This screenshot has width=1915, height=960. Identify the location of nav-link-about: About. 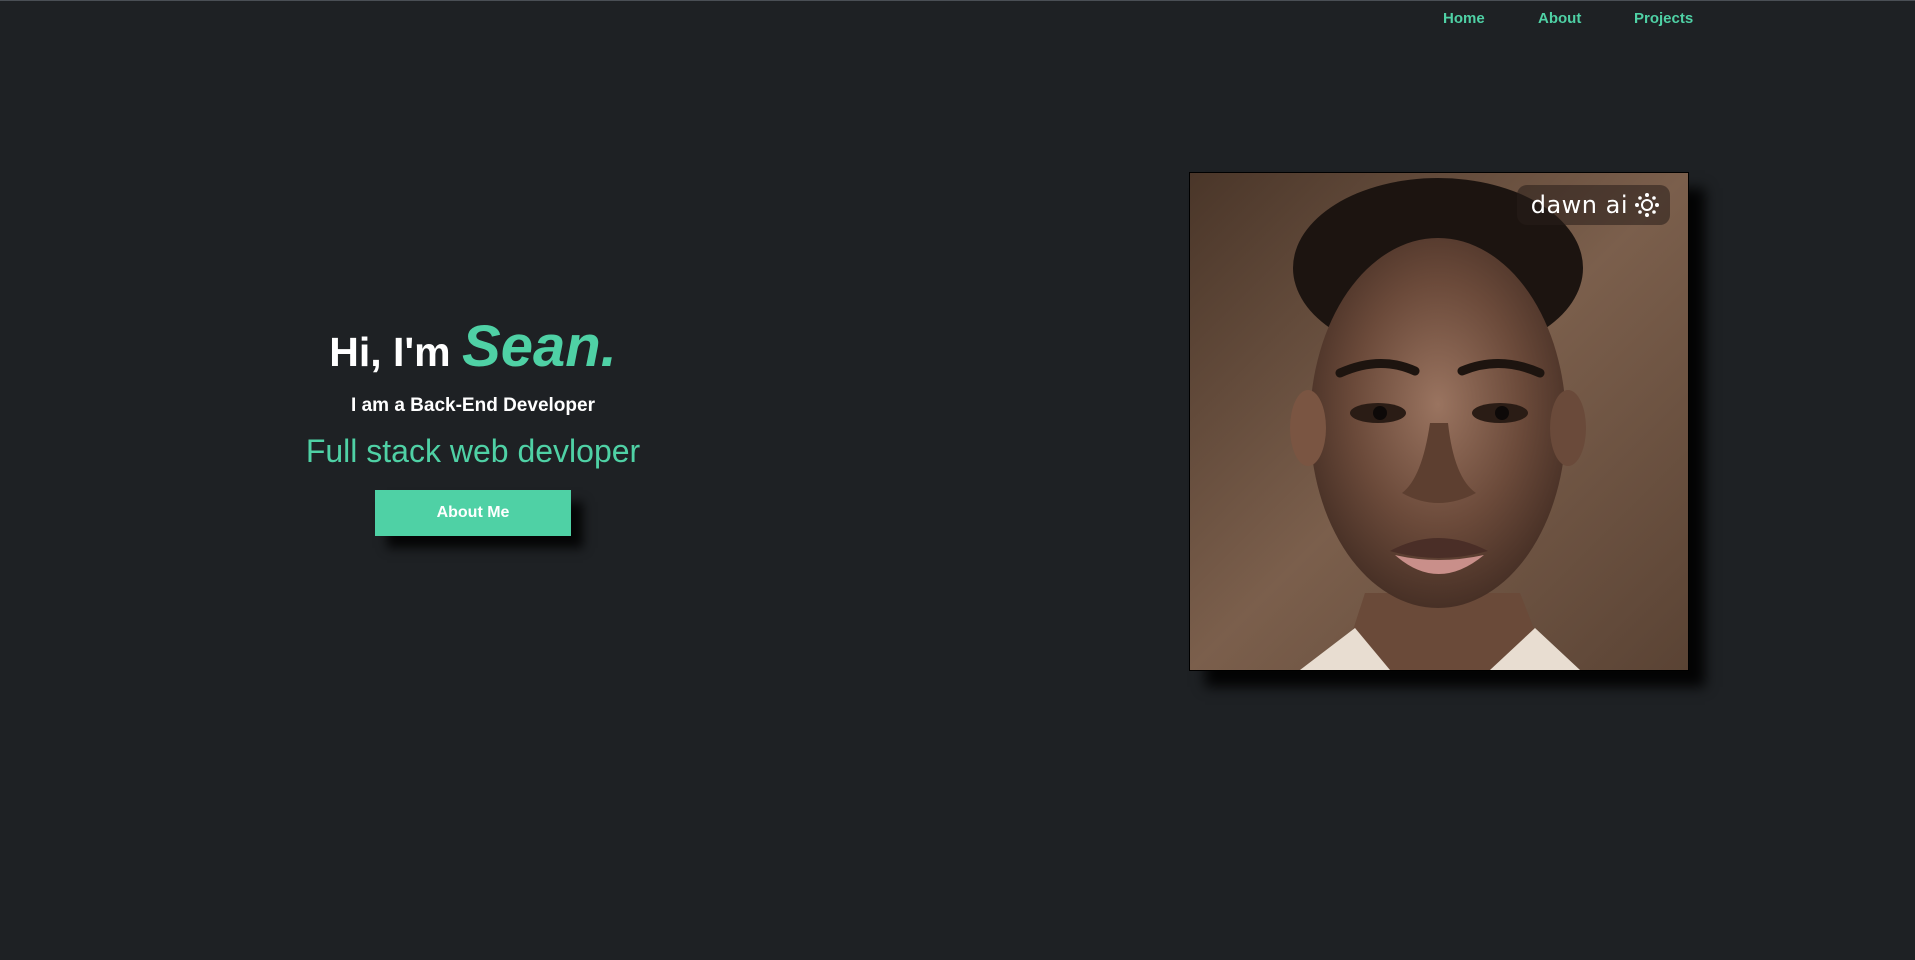
(1559, 18).